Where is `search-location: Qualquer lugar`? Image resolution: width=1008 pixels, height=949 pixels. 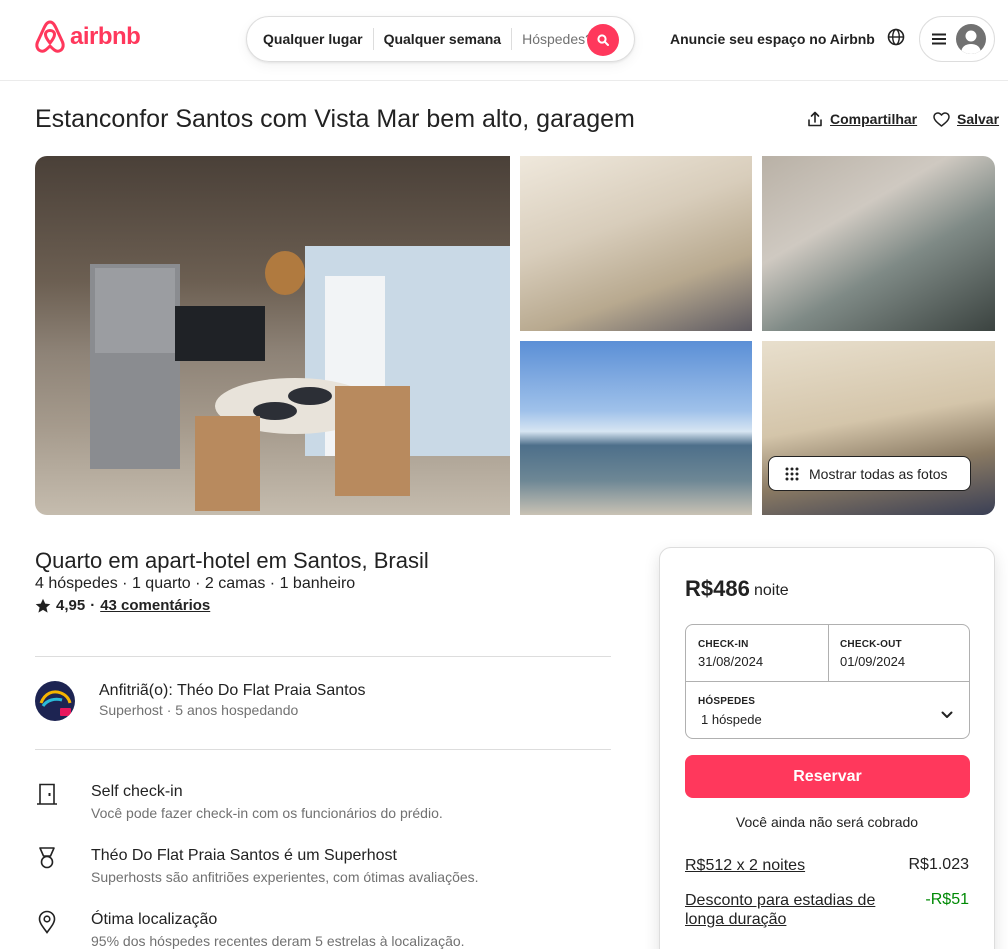 search-location: Qualquer lugar is located at coordinates (310, 39).